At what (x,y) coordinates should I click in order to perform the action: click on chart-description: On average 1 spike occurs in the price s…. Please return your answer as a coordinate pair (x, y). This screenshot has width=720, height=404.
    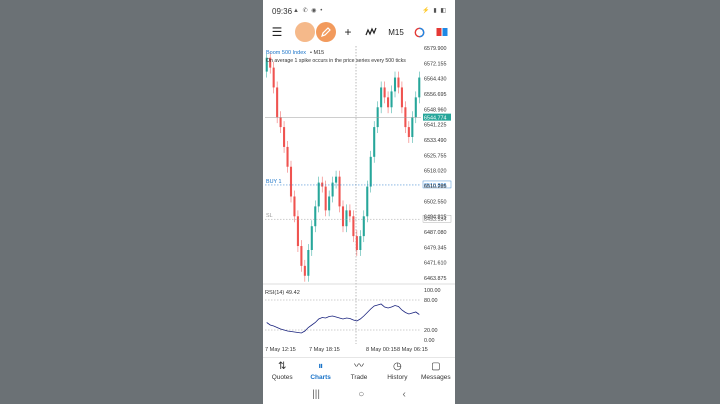
    Looking at the image, I should click on (336, 61).